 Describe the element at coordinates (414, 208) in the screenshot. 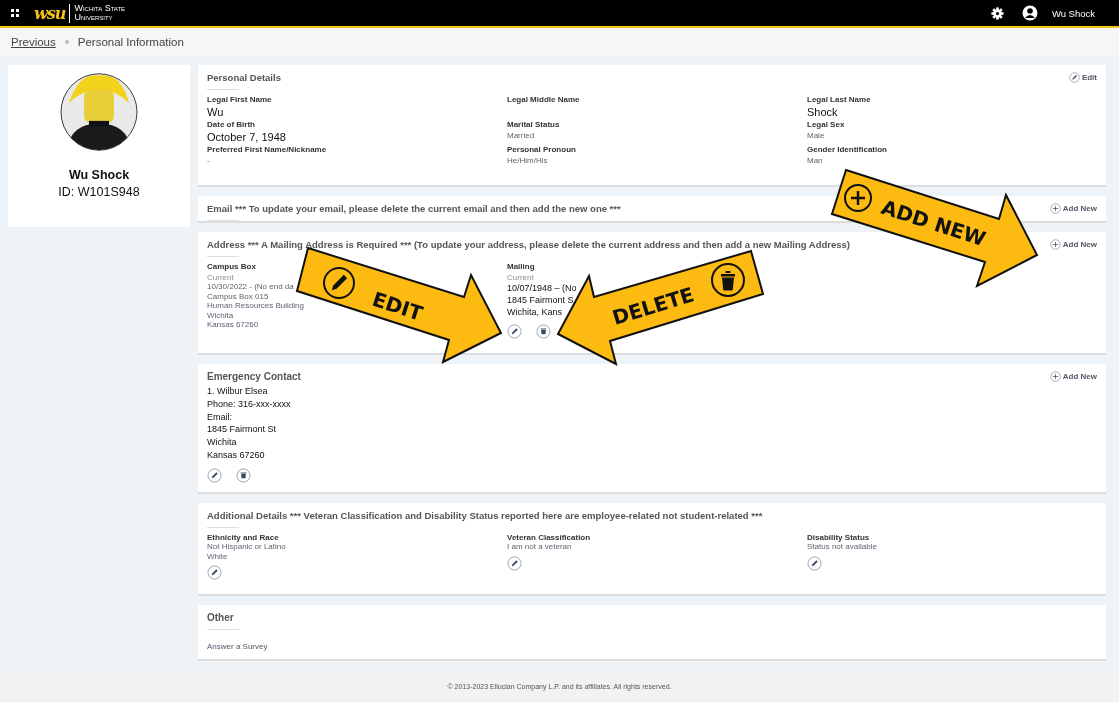

I see `section-title: Email *** To update your email, please delete the current email and then add the new one ***` at that location.